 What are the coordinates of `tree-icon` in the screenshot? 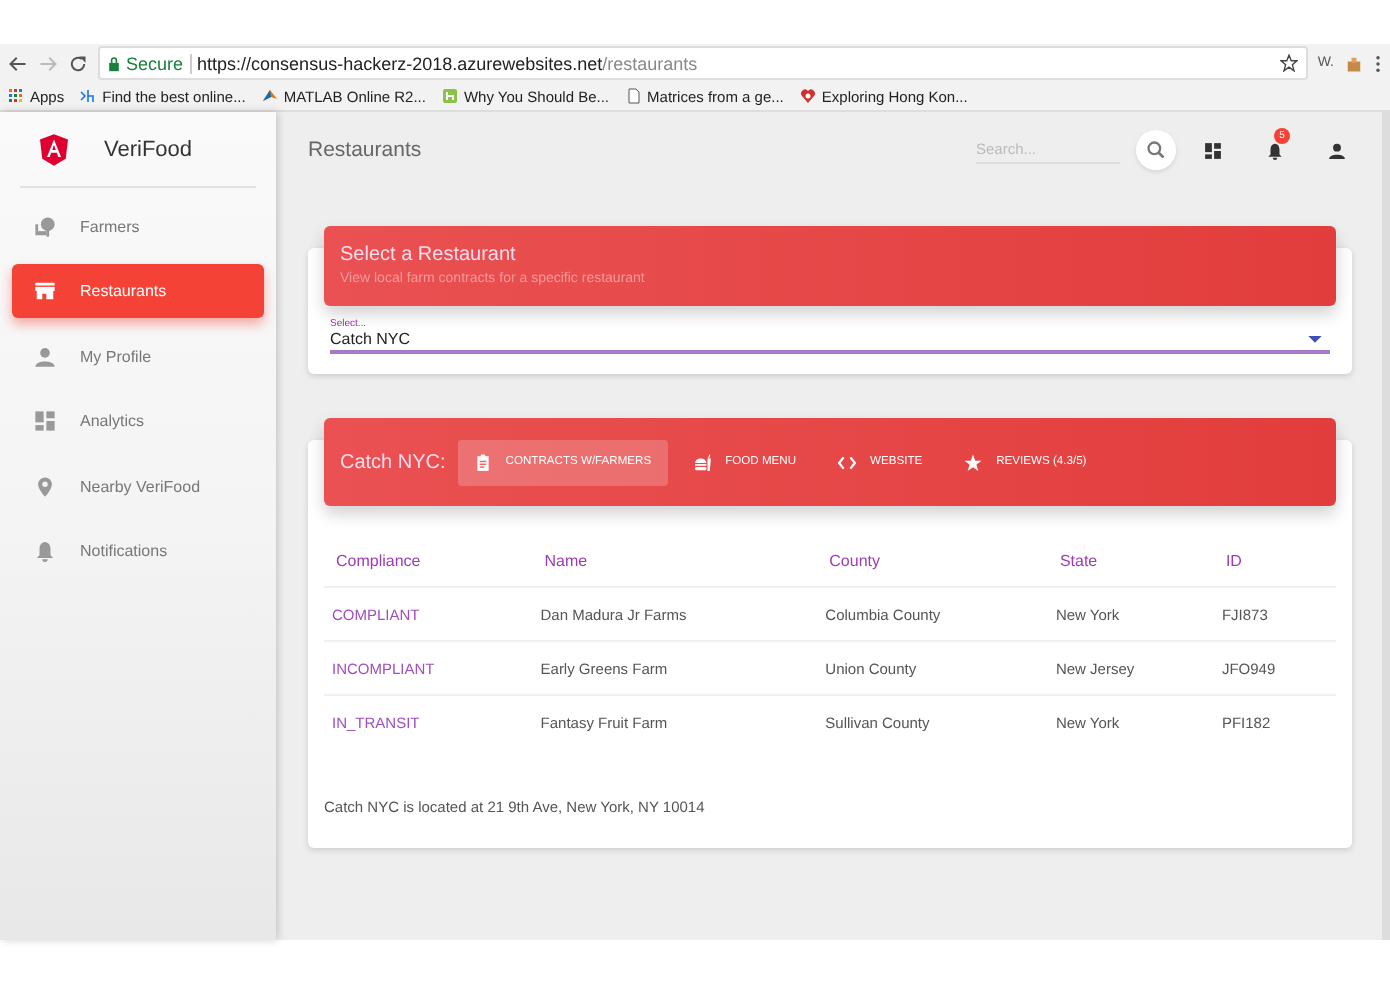 It's located at (45, 226).